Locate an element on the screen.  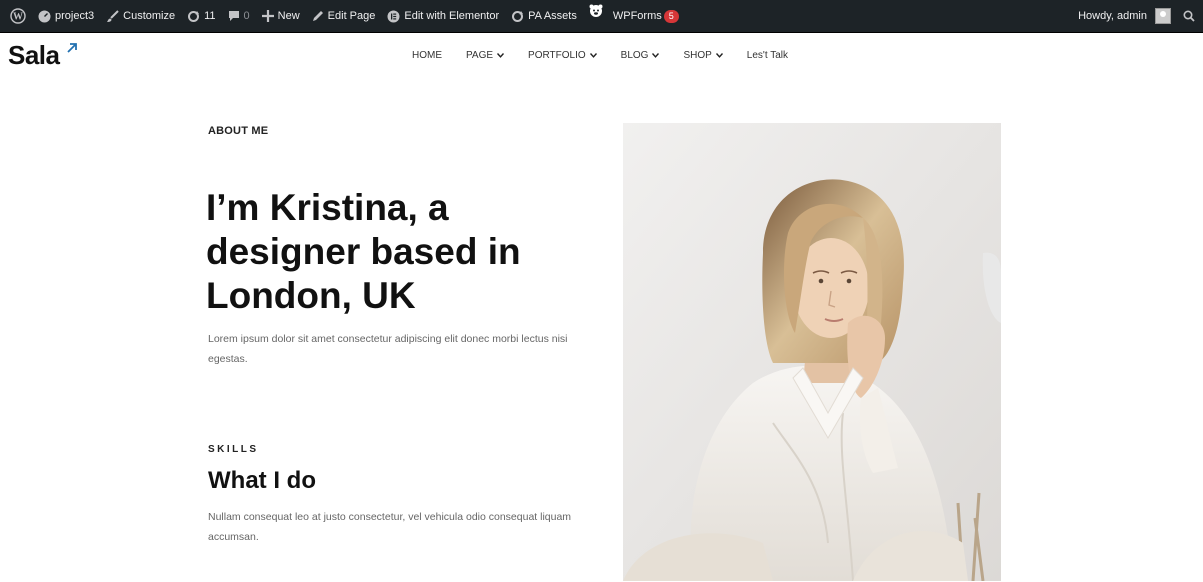
admin-bar: W project3 Customize 11 0 New Edit Page is located at coordinates (601, 16).